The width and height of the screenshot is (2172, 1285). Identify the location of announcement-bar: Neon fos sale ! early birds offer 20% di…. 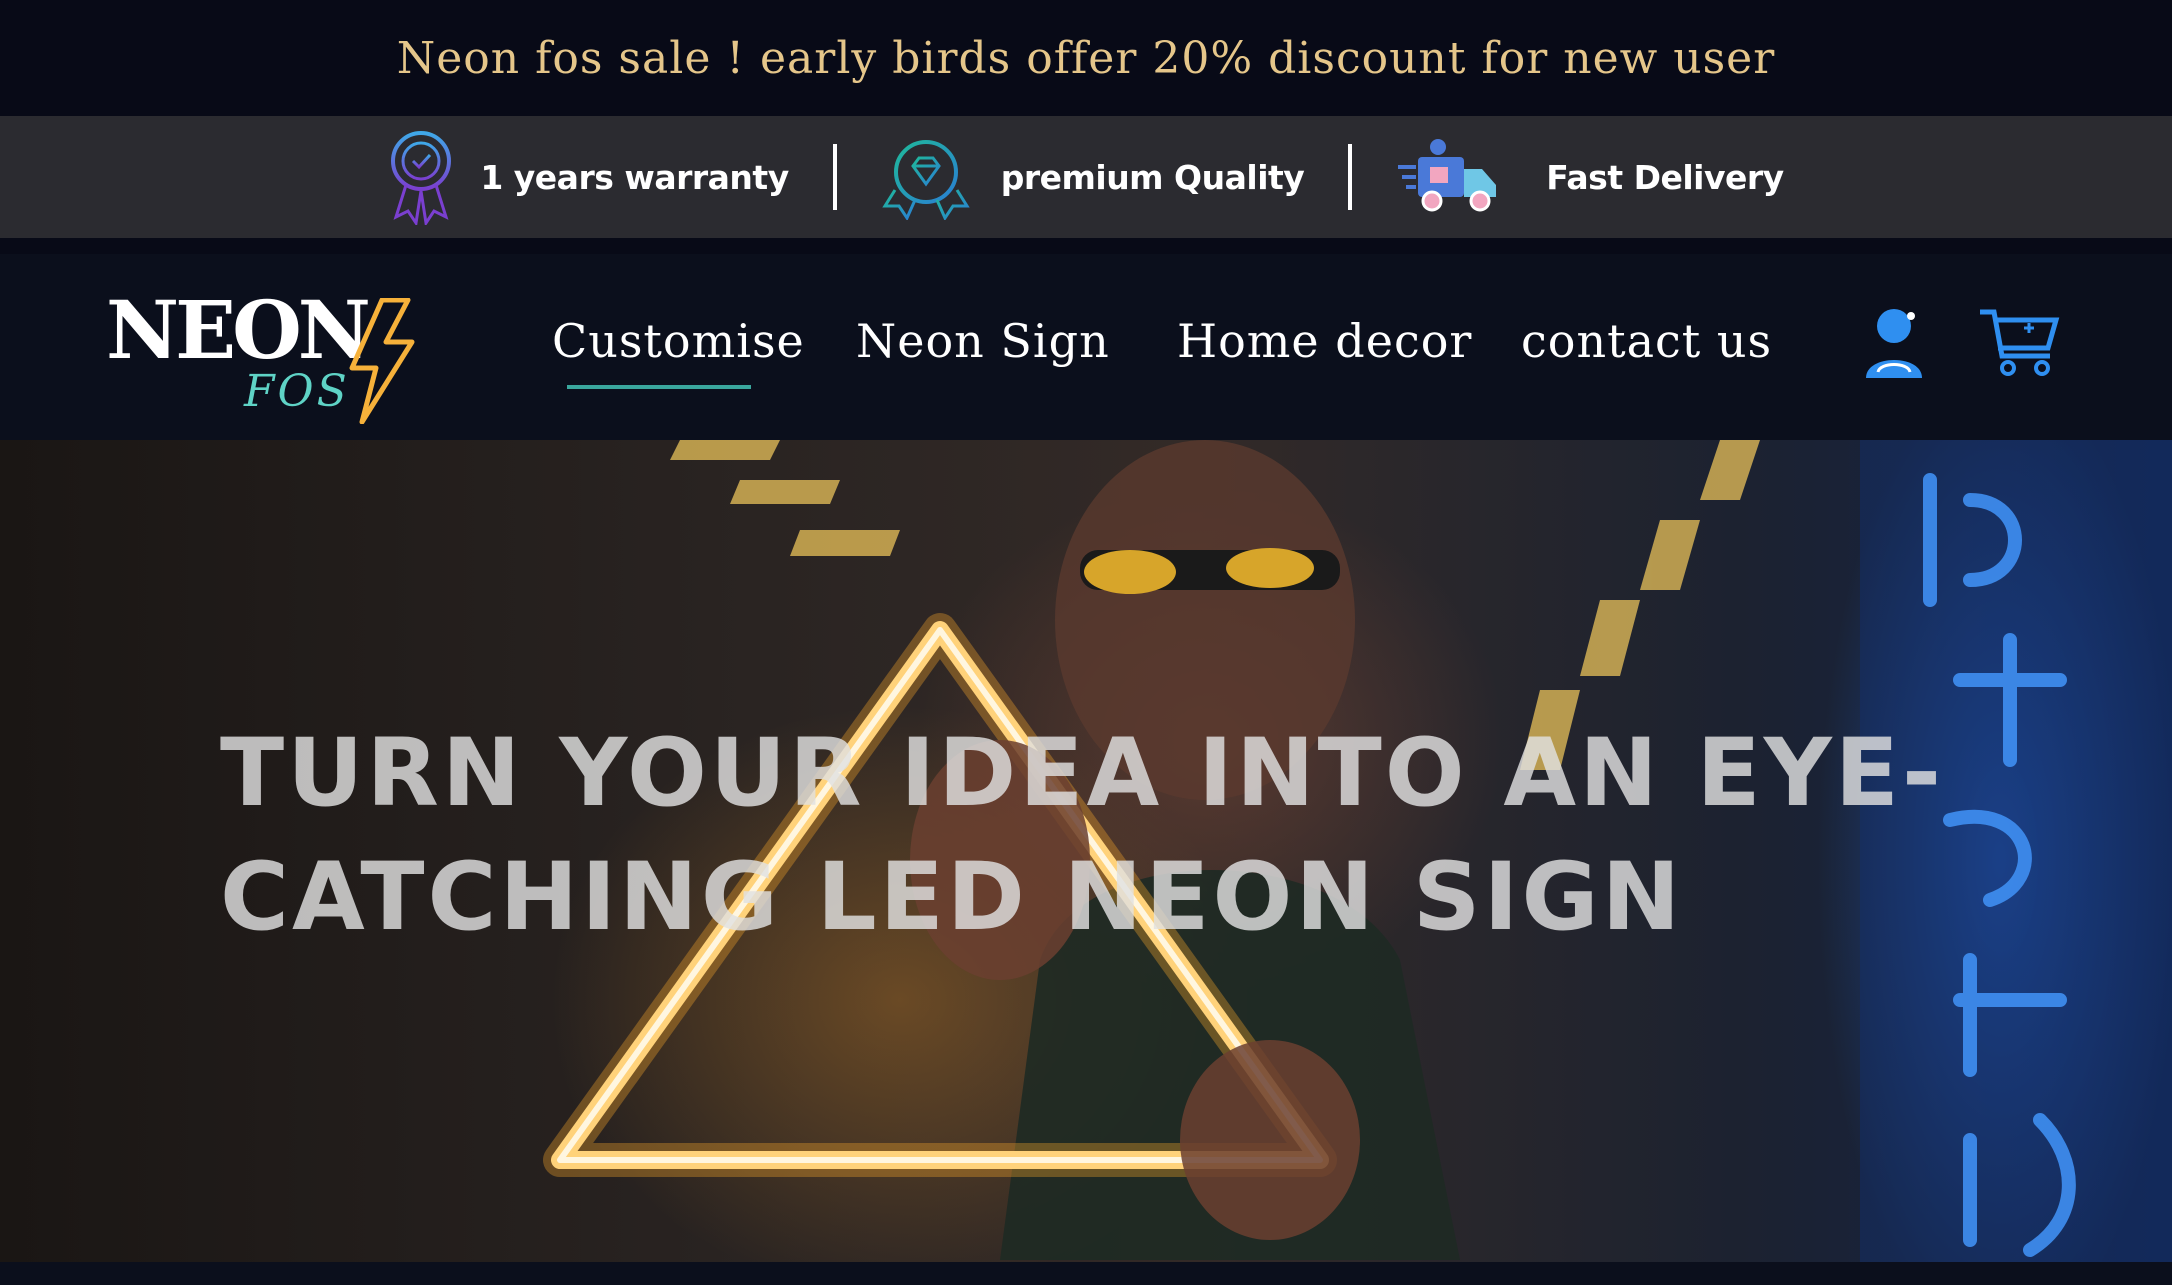
(1086, 58).